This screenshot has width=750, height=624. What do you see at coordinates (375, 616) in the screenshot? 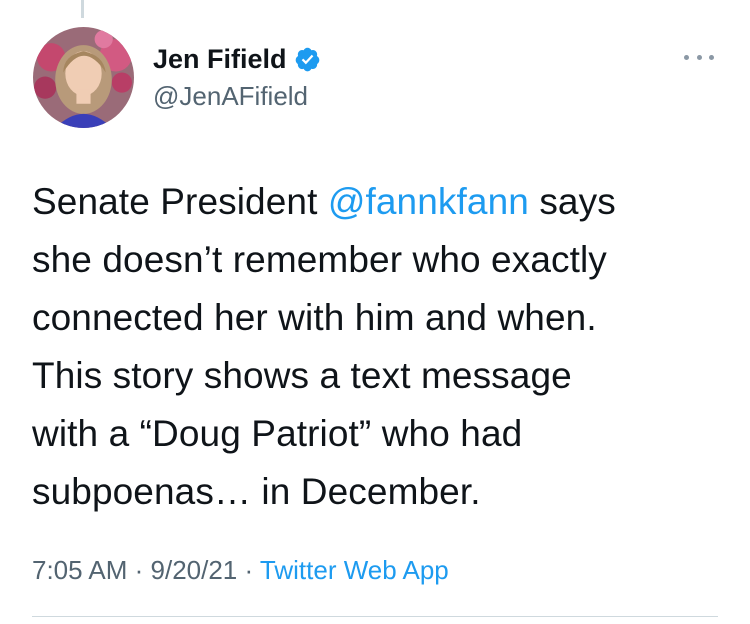
I see `divider` at bounding box center [375, 616].